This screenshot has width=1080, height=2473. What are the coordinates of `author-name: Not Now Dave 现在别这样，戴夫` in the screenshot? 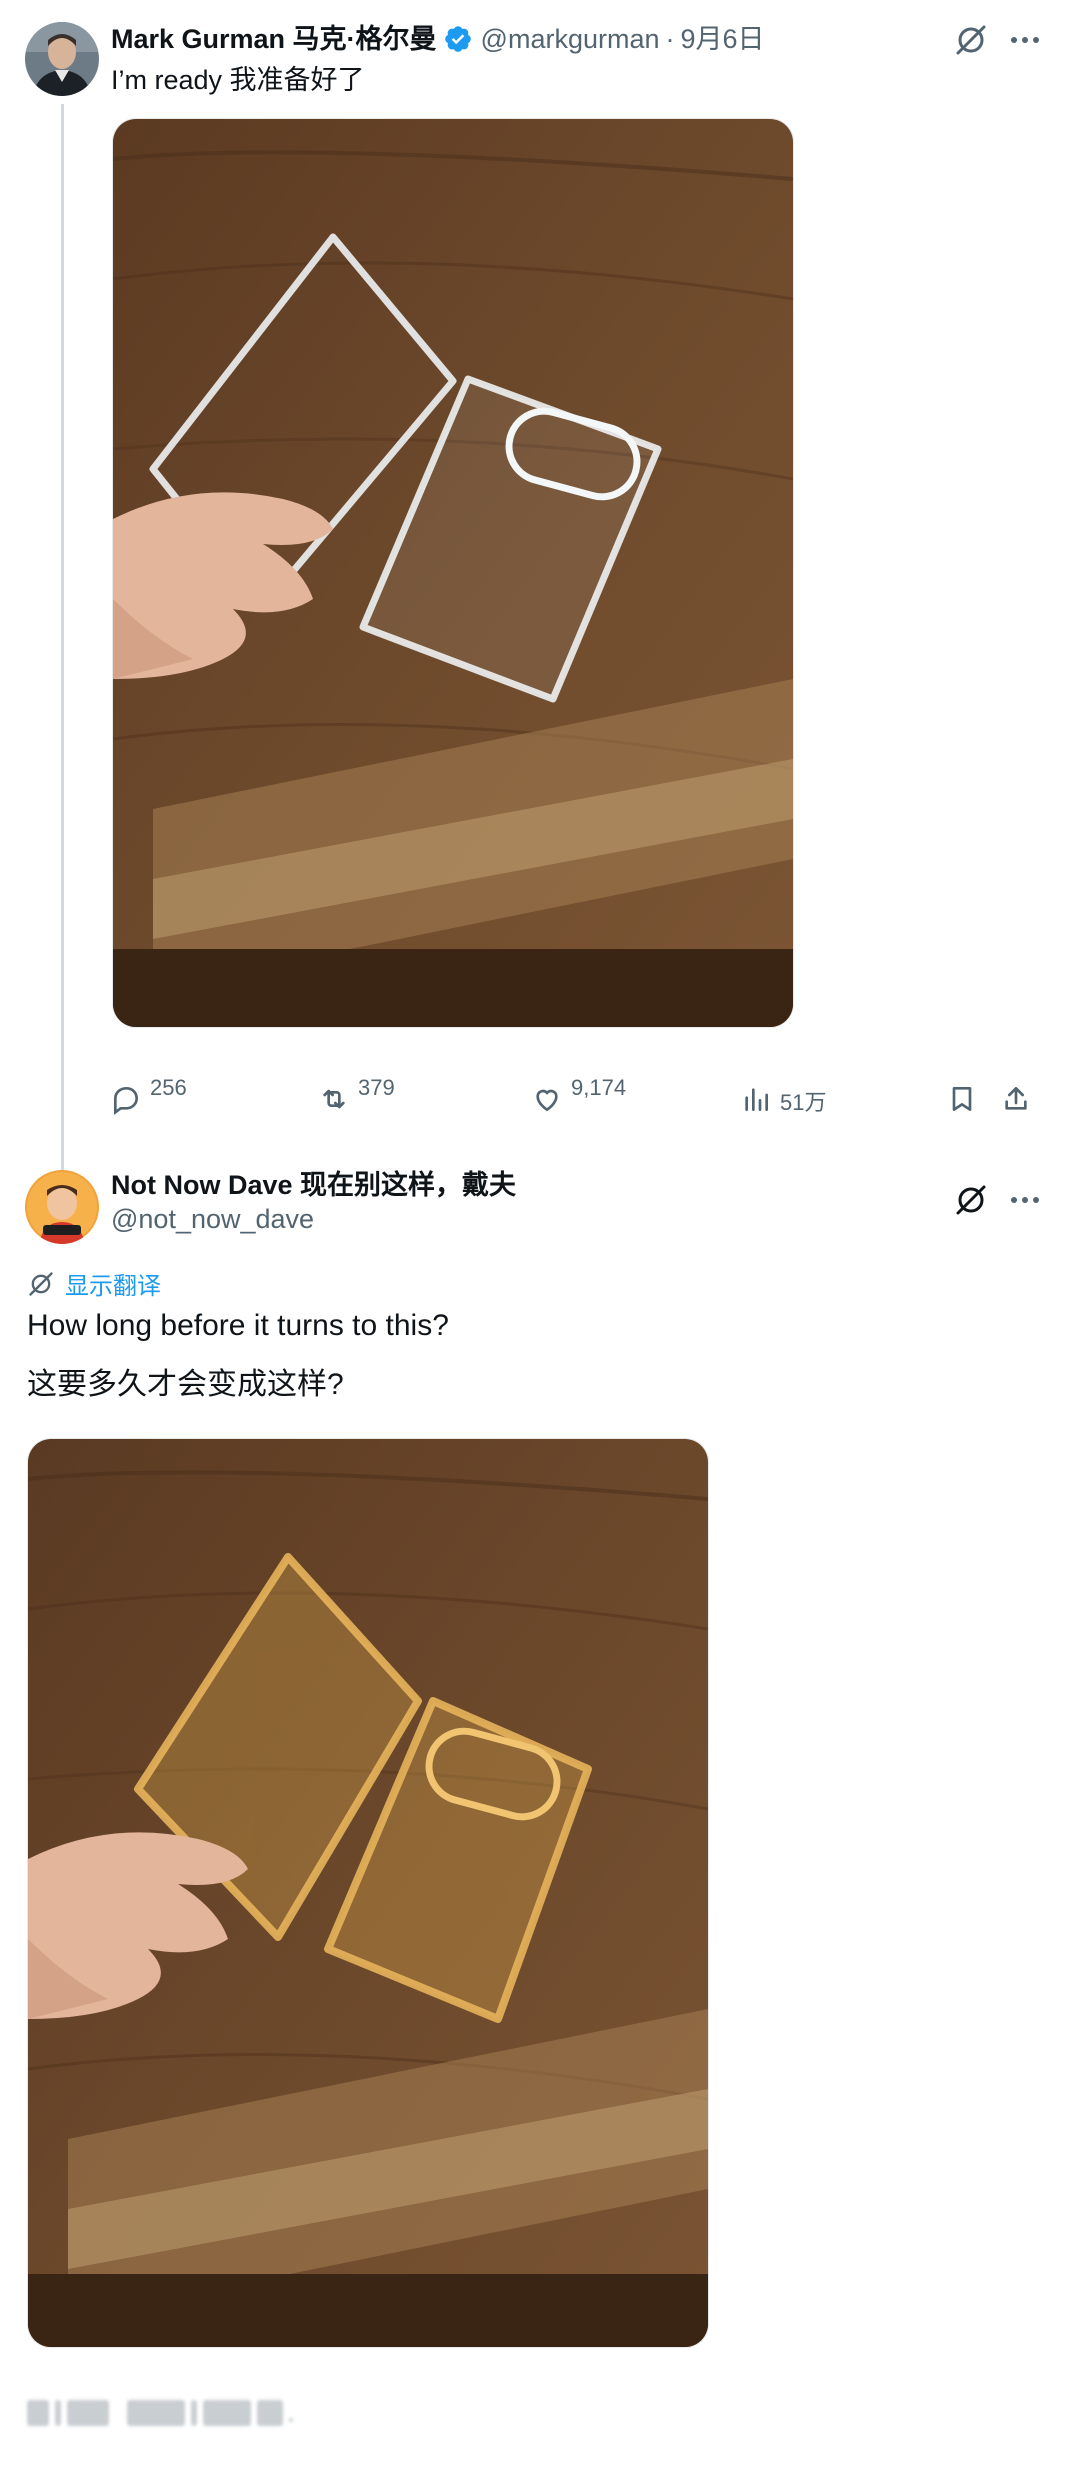 It's located at (313, 1185).